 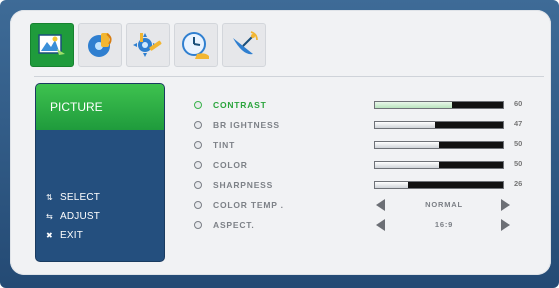 I want to click on aspect-label: ASPECT., so click(x=234, y=225).